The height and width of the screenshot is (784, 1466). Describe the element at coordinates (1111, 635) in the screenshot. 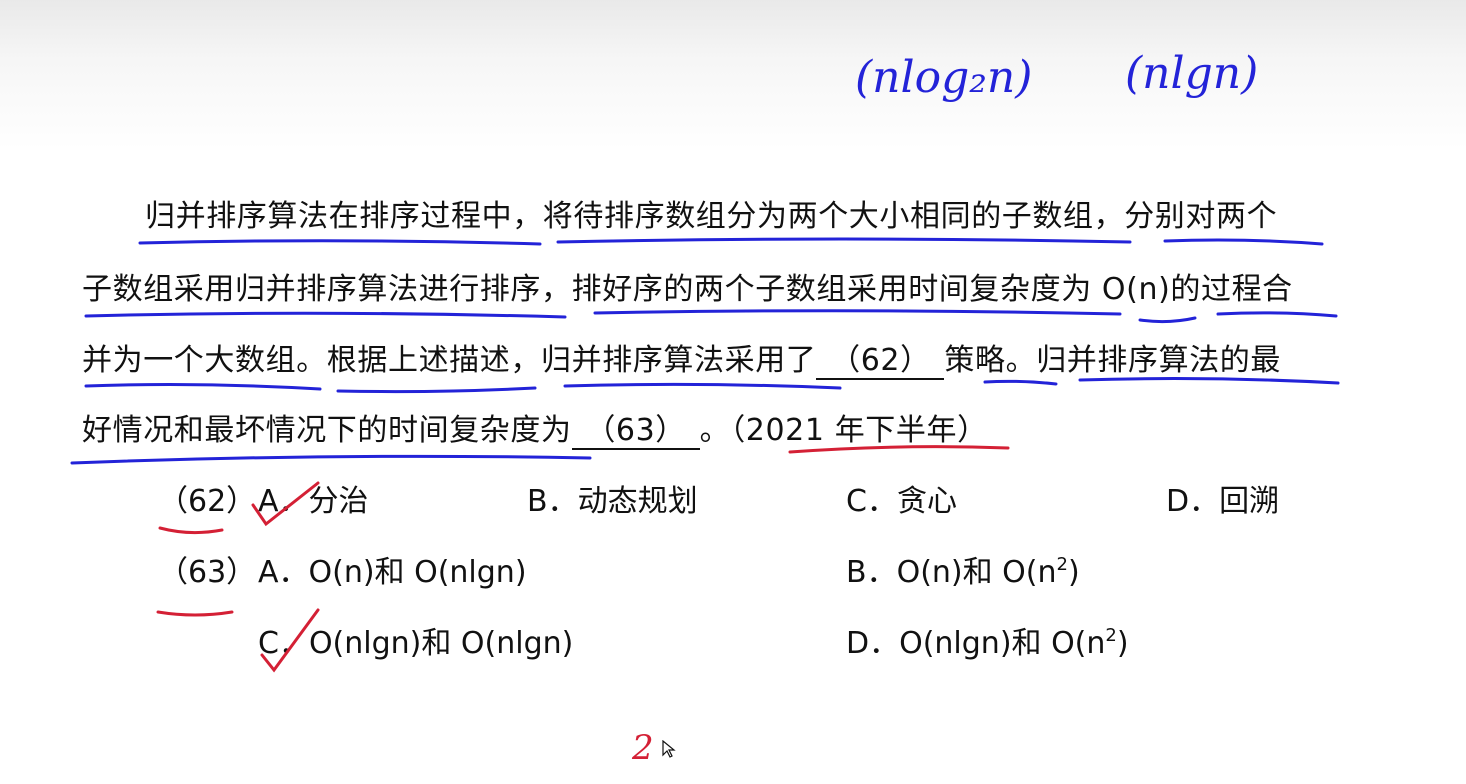

I see `q63-option-d-exponent: 2` at that location.